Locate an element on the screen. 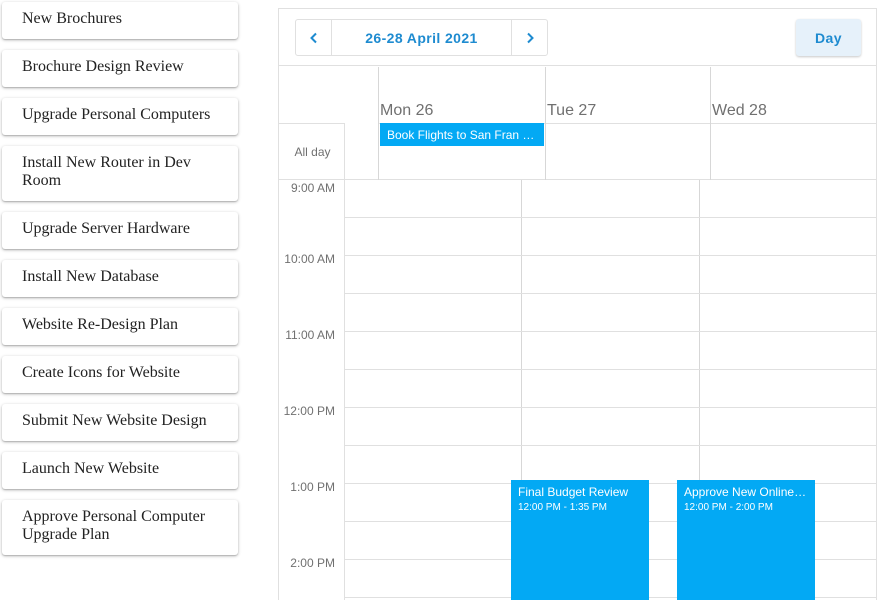  task-label: Create Icons for Website is located at coordinates (101, 372).